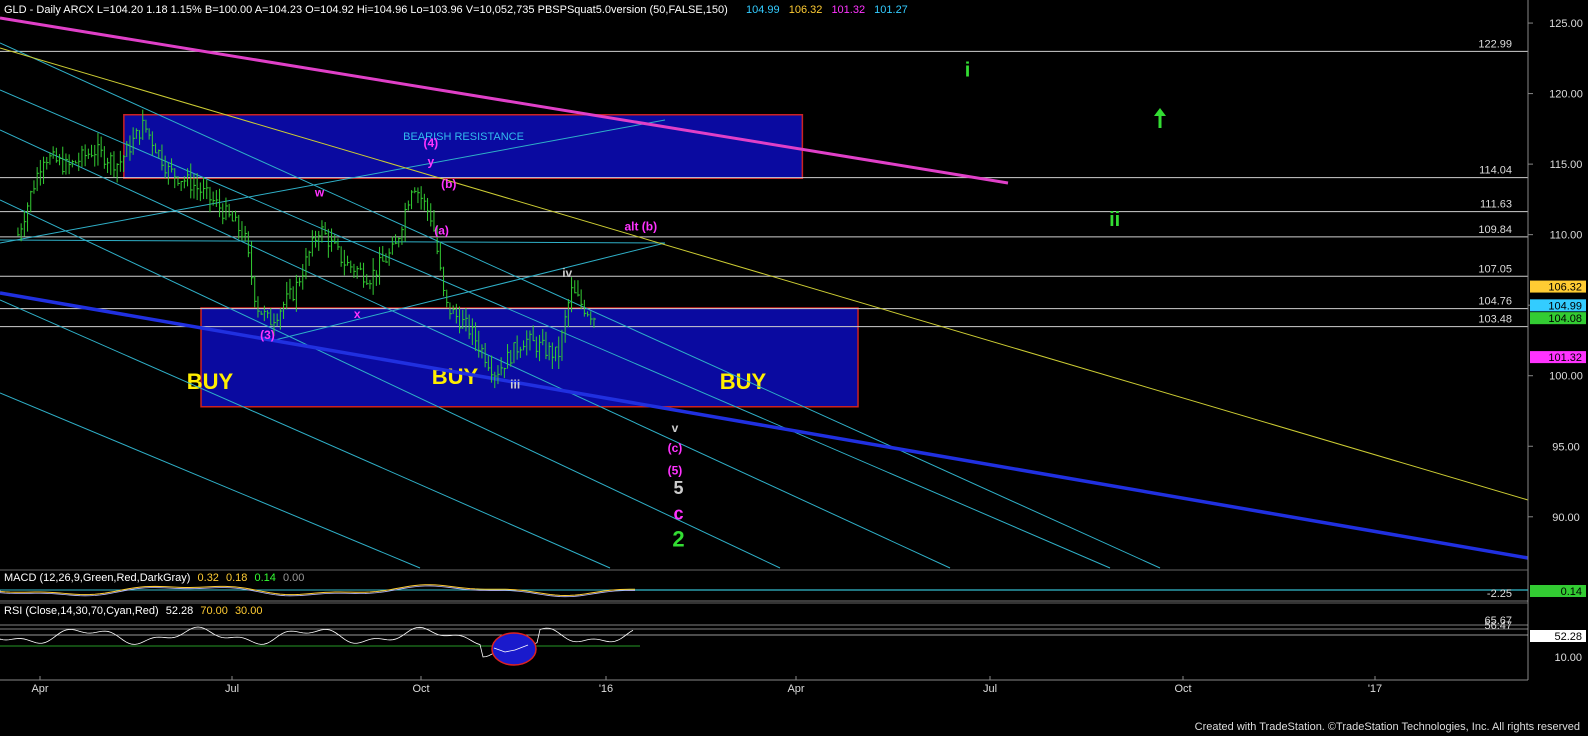 This screenshot has height=736, width=1588. Describe the element at coordinates (1495, 320) in the screenshot. I see `level-label-6: 103.48` at that location.